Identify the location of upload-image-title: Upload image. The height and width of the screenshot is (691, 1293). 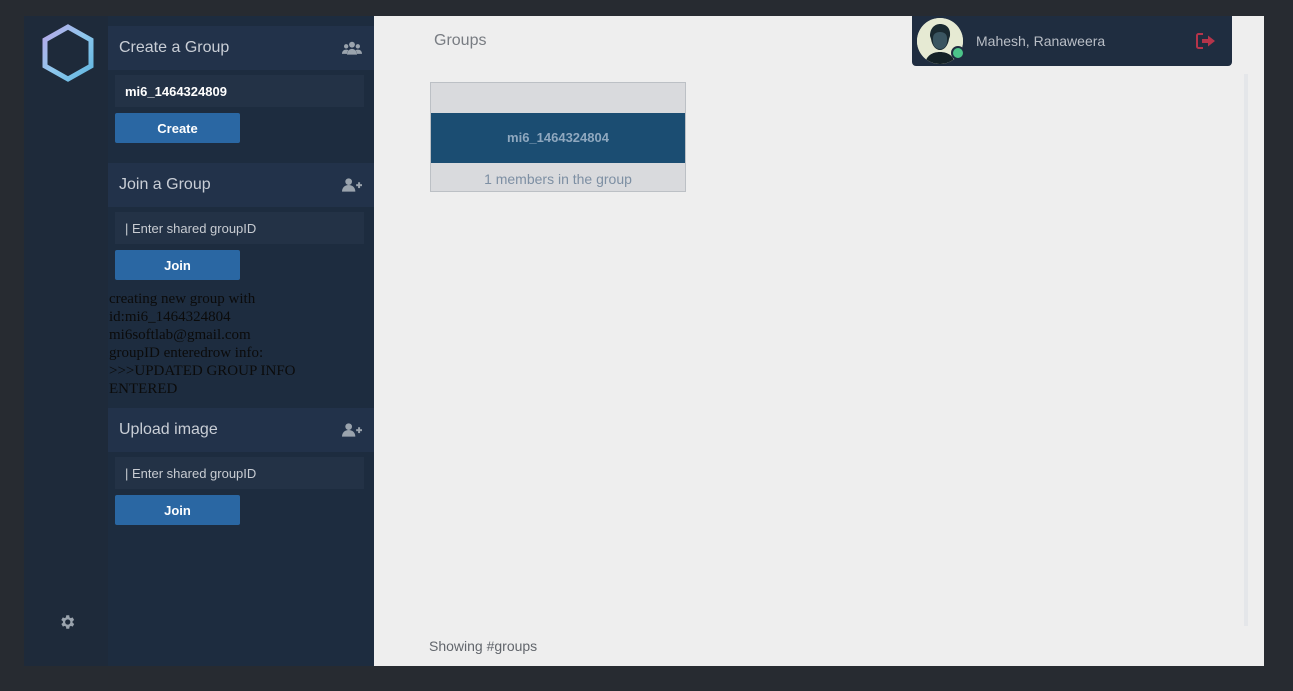
(168, 429).